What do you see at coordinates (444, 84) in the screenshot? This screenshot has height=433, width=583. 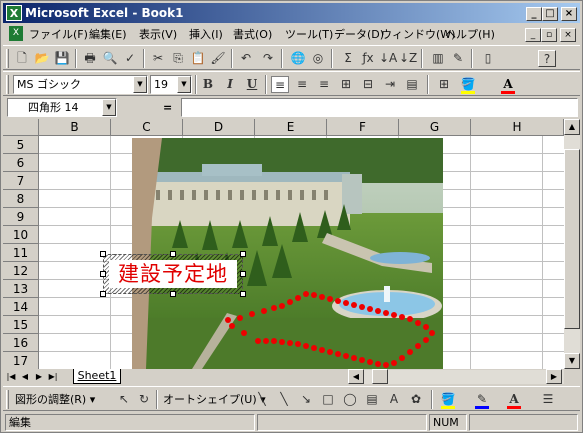 I see `borders-icon: ⊞` at bounding box center [444, 84].